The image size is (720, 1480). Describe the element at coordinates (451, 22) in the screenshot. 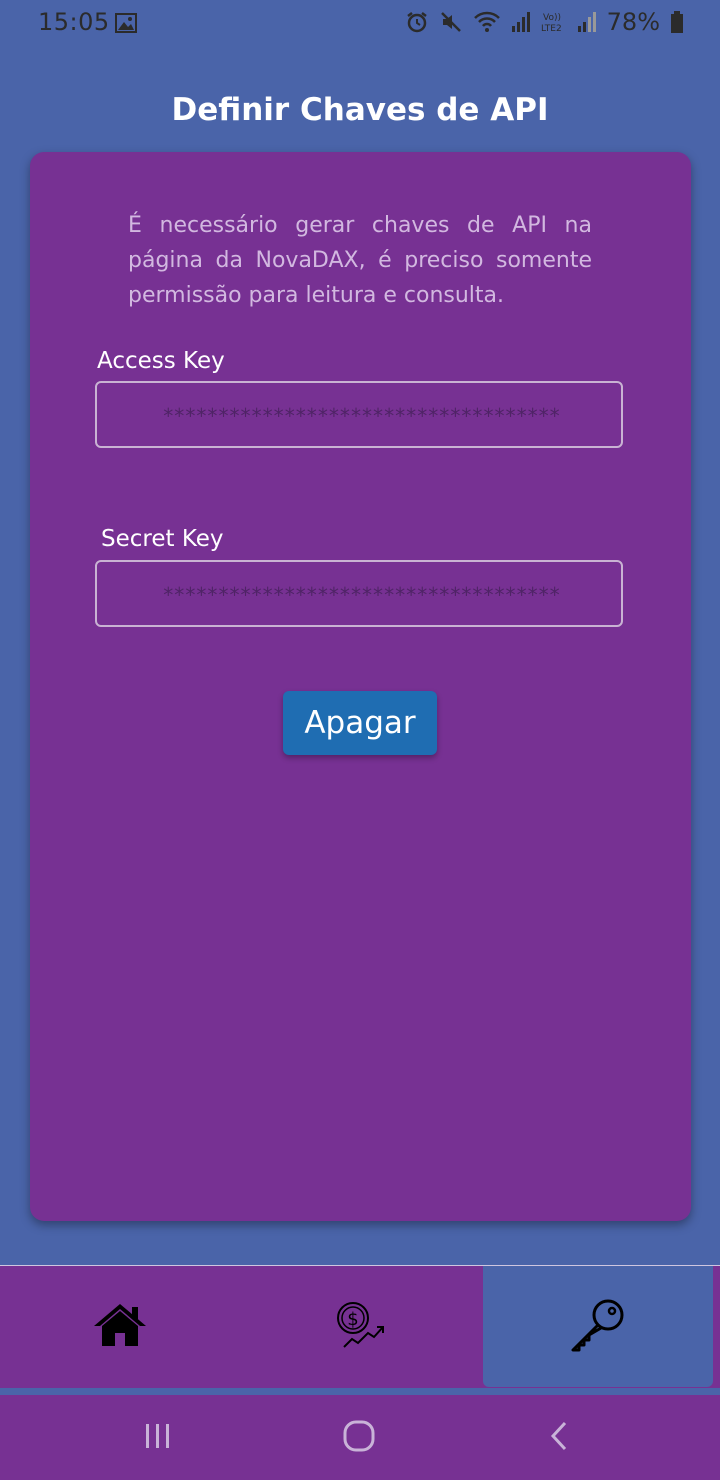

I see `mute-icon` at that location.